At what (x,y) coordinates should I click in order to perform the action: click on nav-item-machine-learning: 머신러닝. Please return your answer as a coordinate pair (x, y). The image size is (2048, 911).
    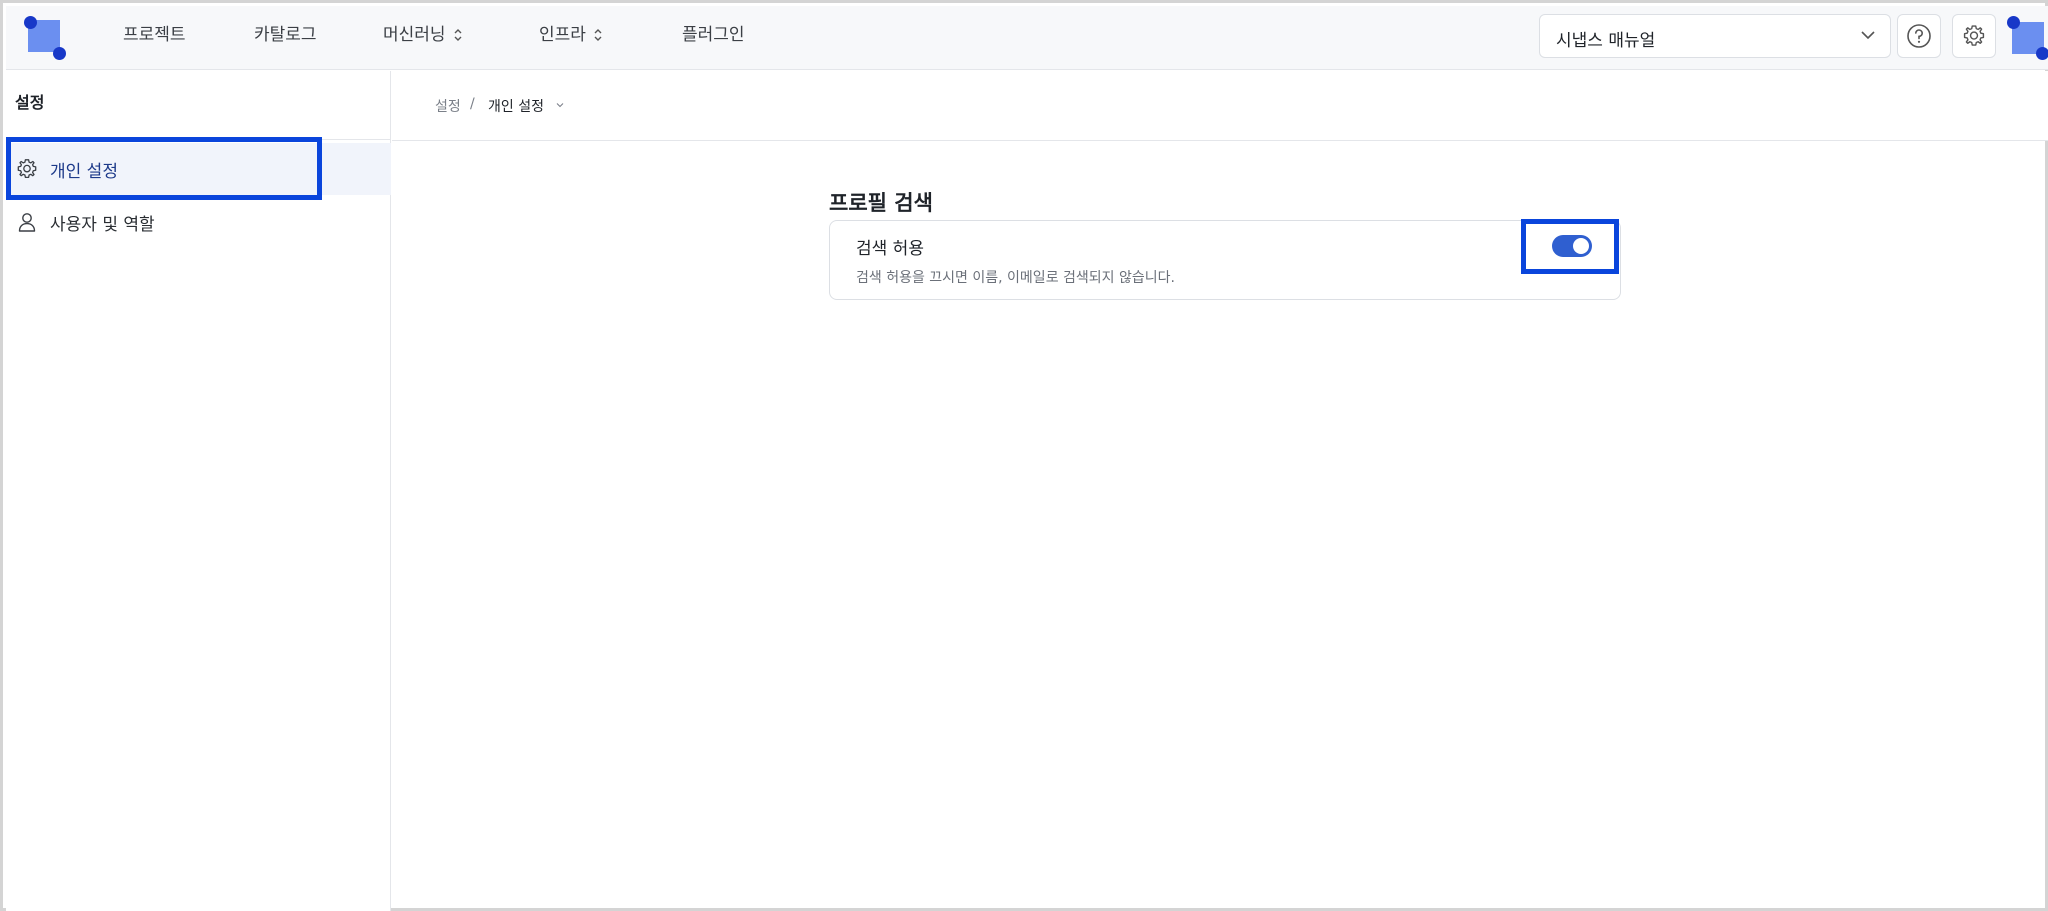
    Looking at the image, I should click on (423, 35).